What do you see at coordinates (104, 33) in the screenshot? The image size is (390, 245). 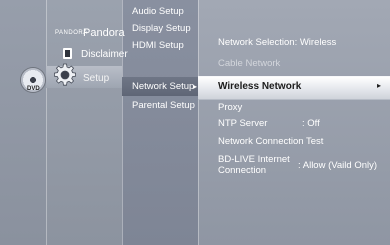 I see `main-menu-item-pandora: Pandora` at bounding box center [104, 33].